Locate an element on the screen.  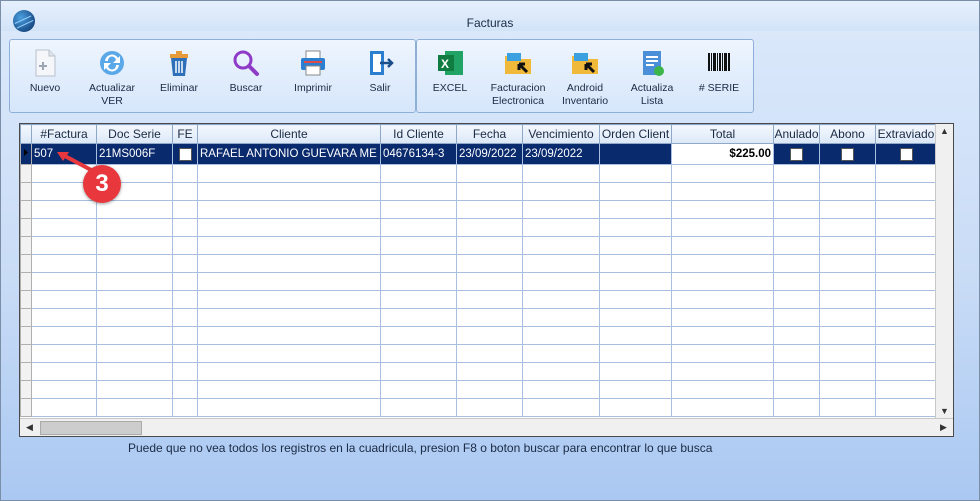
excel-button: X EXCEL is located at coordinates (450, 76).